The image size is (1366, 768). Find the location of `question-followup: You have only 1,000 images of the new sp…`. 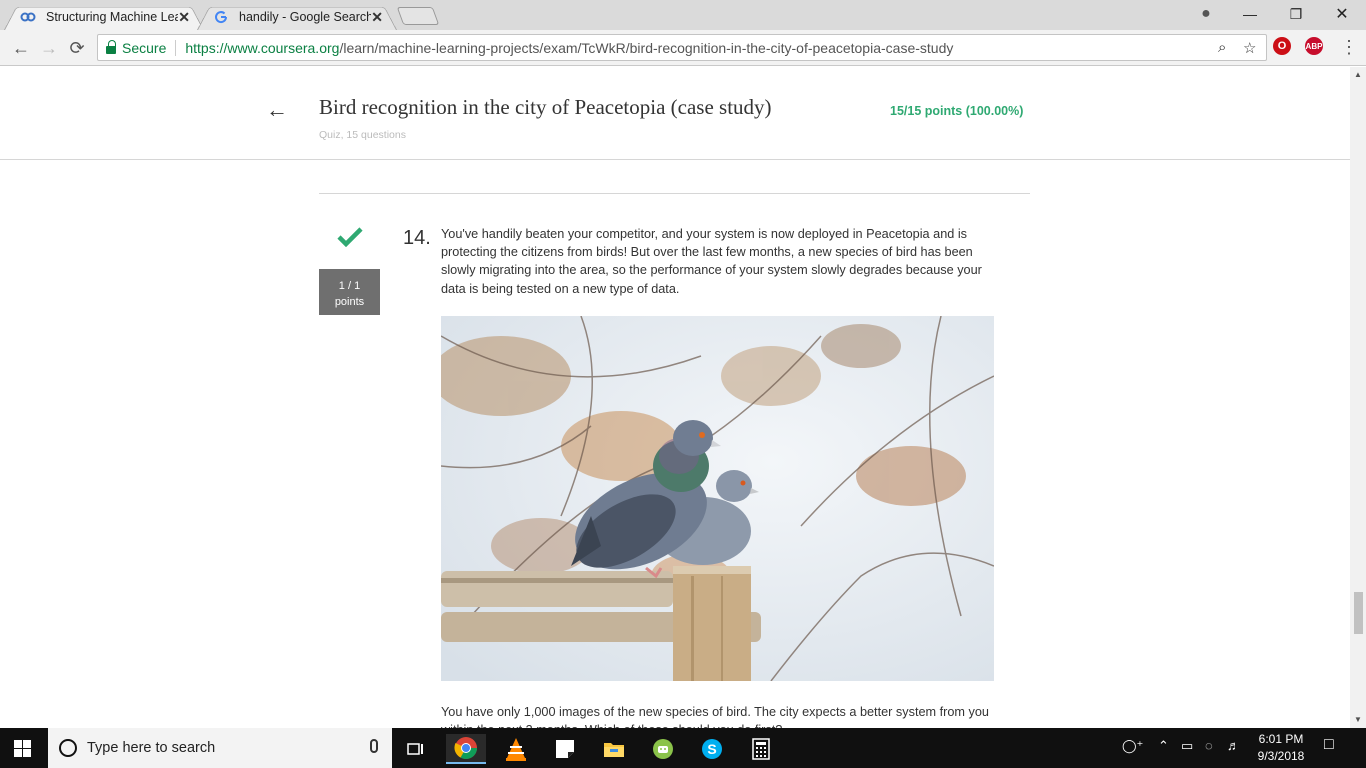

question-followup: You have only 1,000 images of the new sp… is located at coordinates (715, 716).